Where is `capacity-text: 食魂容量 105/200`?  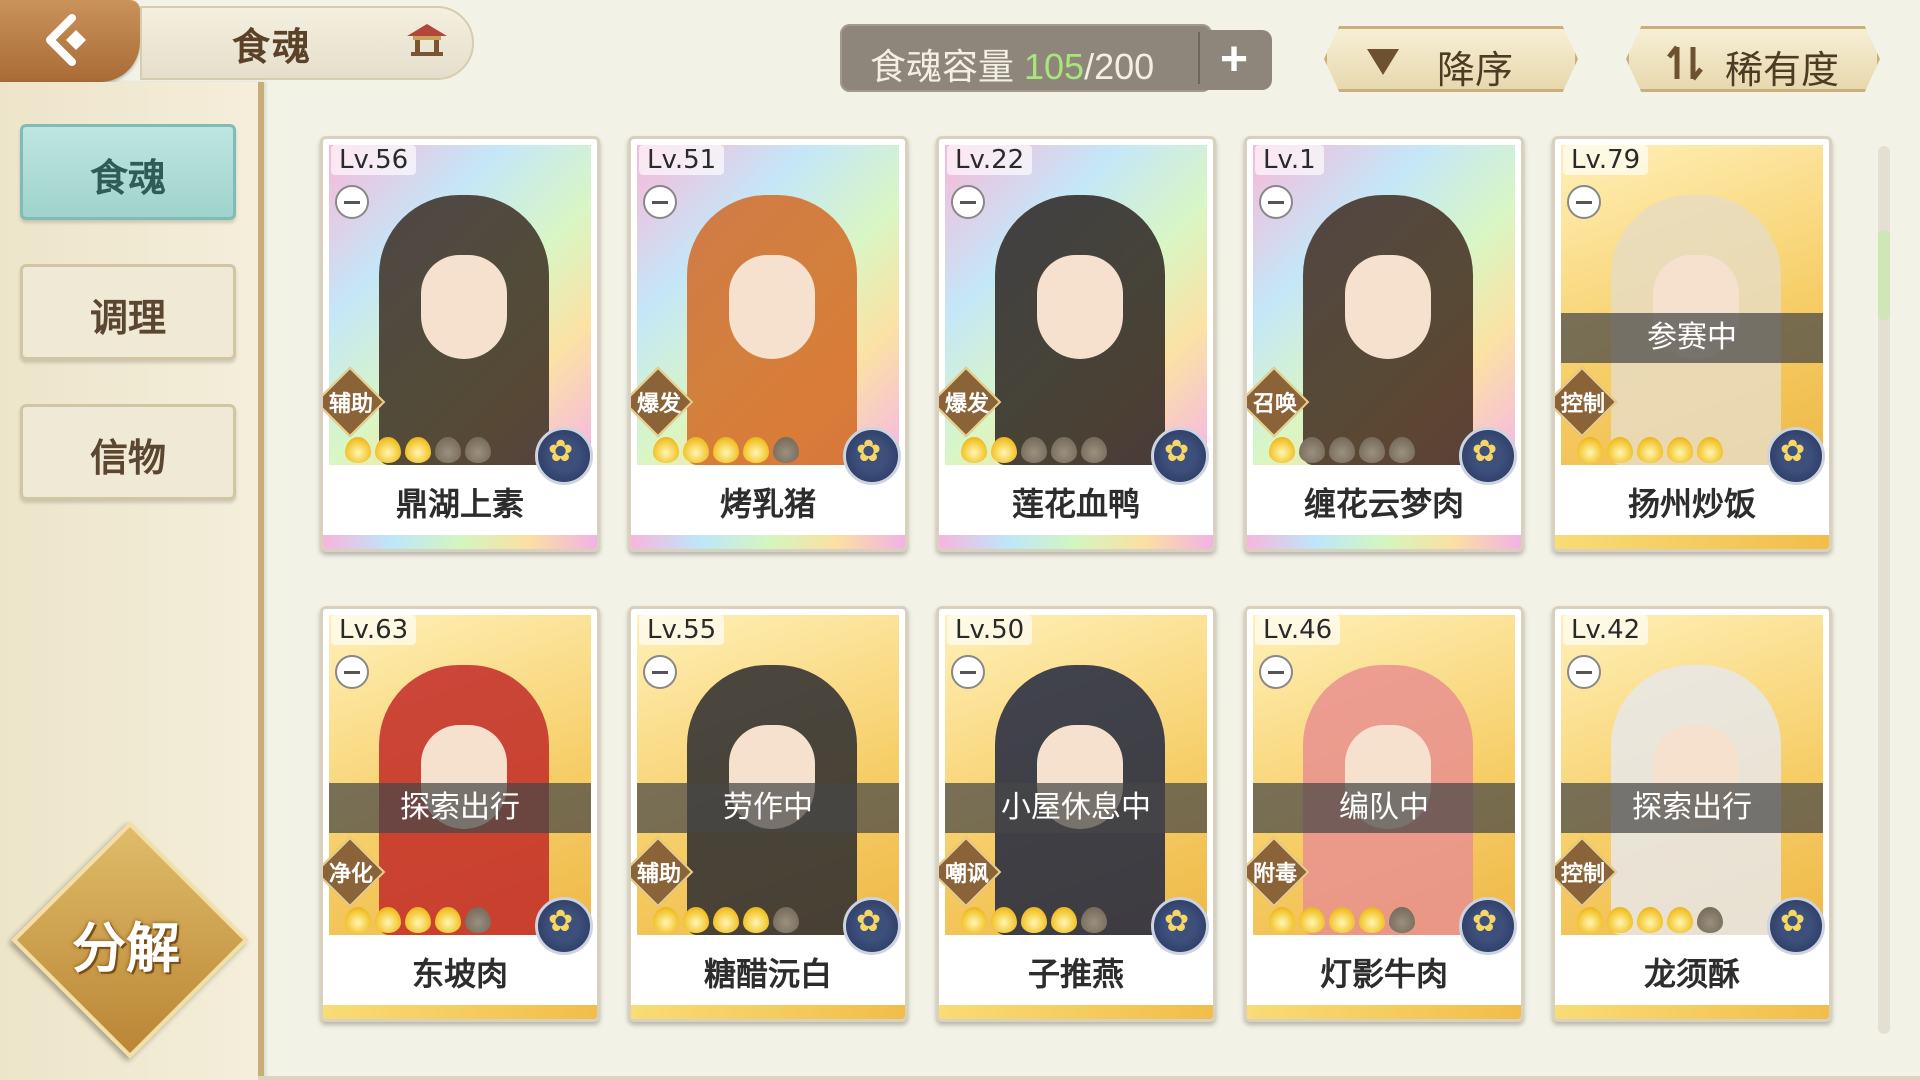 capacity-text: 食魂容量 105/200 is located at coordinates (1012, 66).